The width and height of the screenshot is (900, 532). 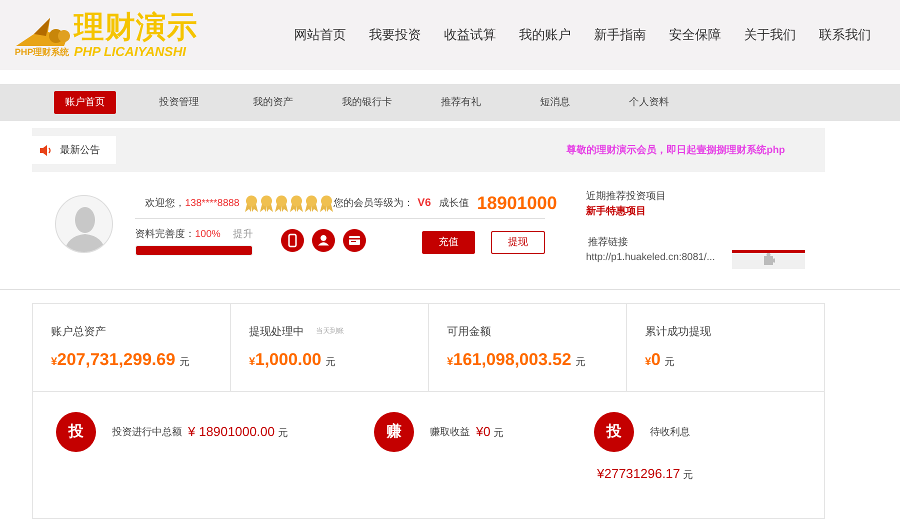 What do you see at coordinates (626, 197) in the screenshot?
I see `recommend-title: 近期推荐投资项目` at bounding box center [626, 197].